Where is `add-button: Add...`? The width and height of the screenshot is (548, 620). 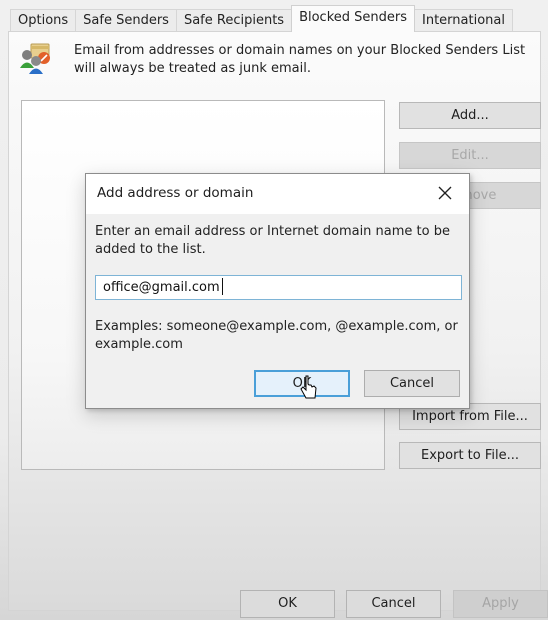 add-button: Add... is located at coordinates (470, 115).